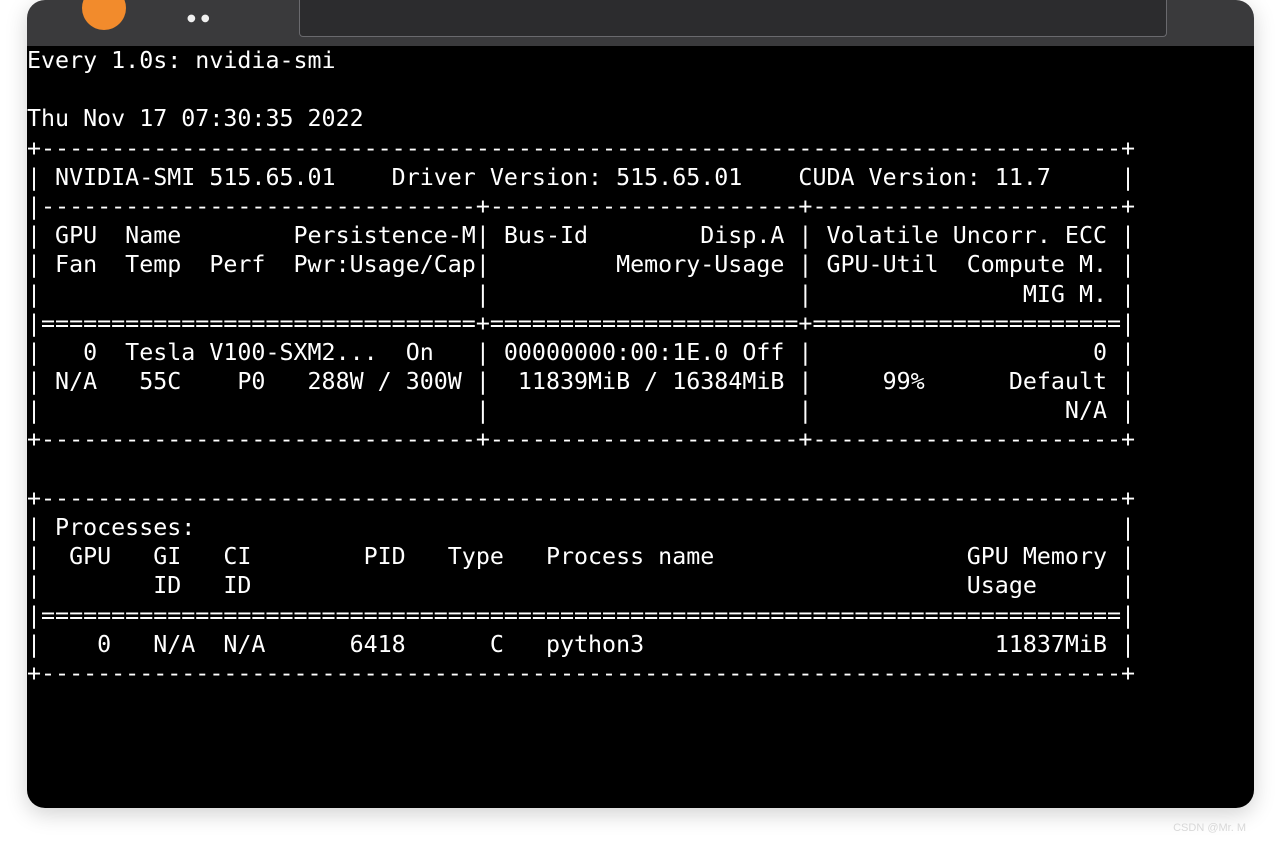 The image size is (1280, 842). What do you see at coordinates (581, 586) in the screenshot?
I see `terminal-line: | ID ID Usage |` at bounding box center [581, 586].